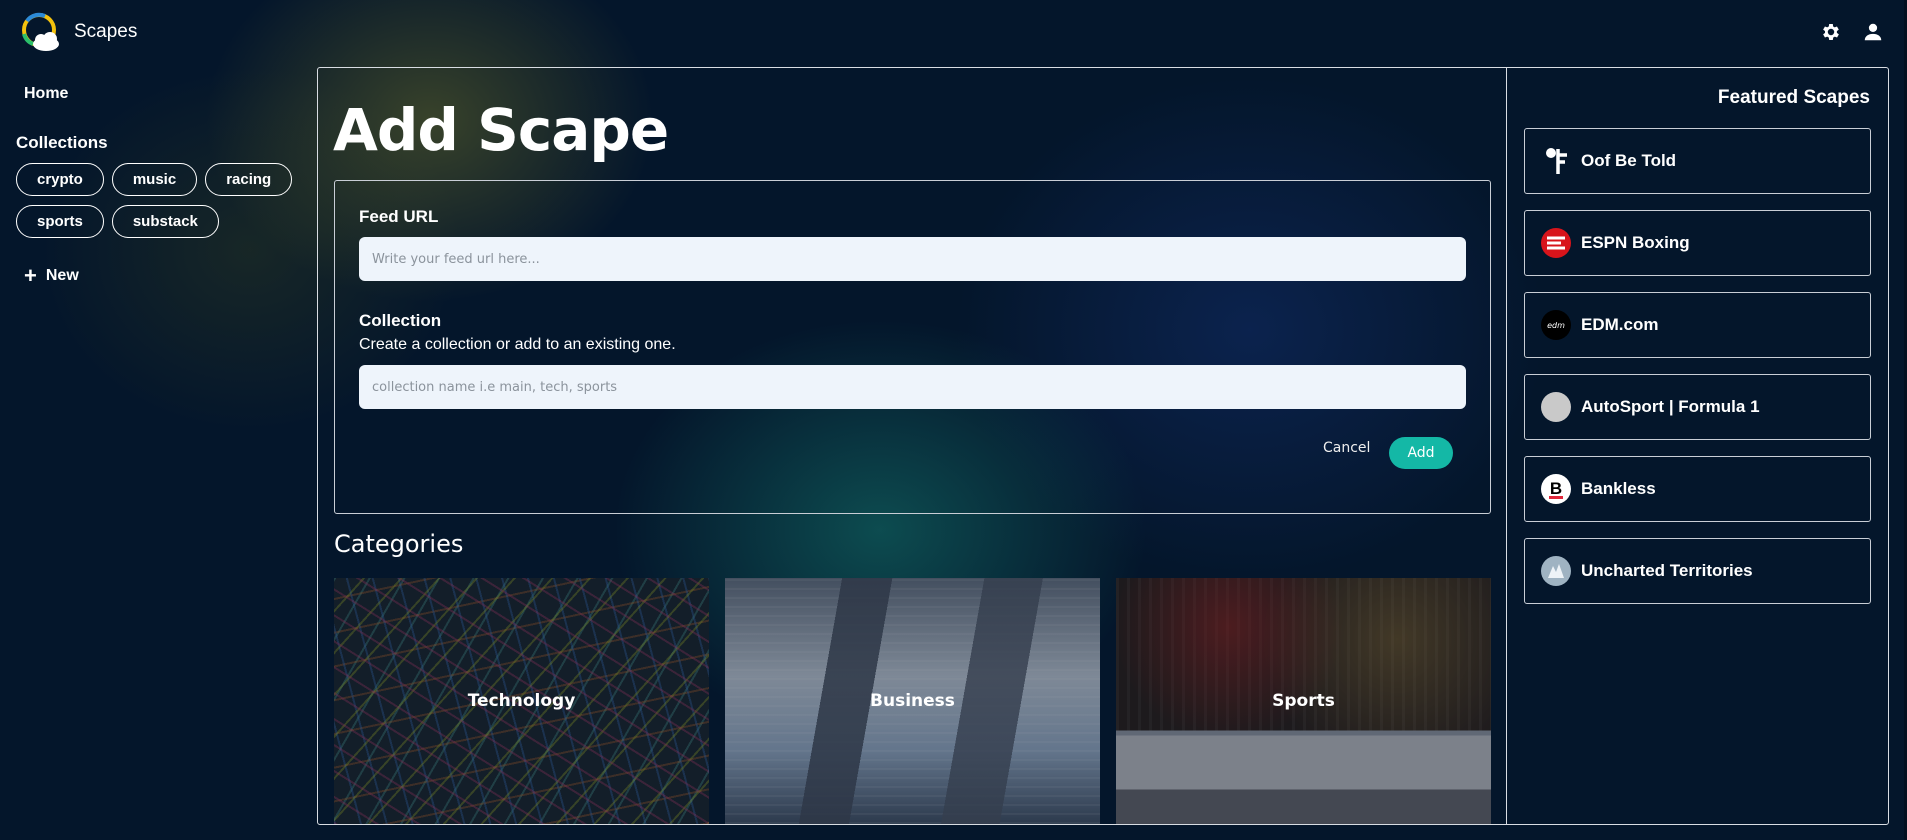 The image size is (1907, 840). I want to click on featured-item-oof-be-told: Oof Be Told, so click(1697, 161).